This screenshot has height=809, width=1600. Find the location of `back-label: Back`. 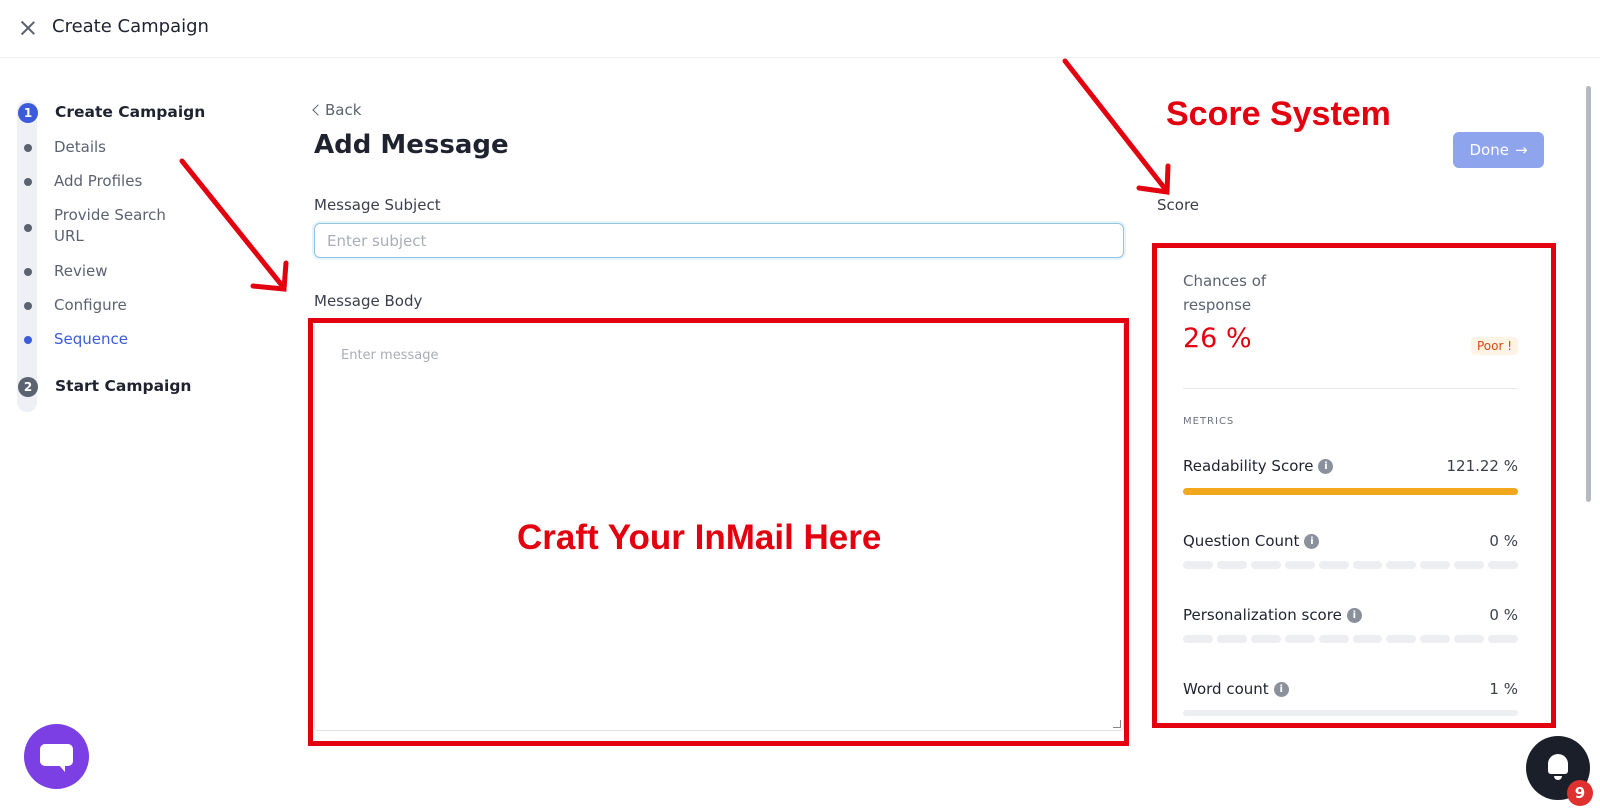

back-label: Back is located at coordinates (343, 110).